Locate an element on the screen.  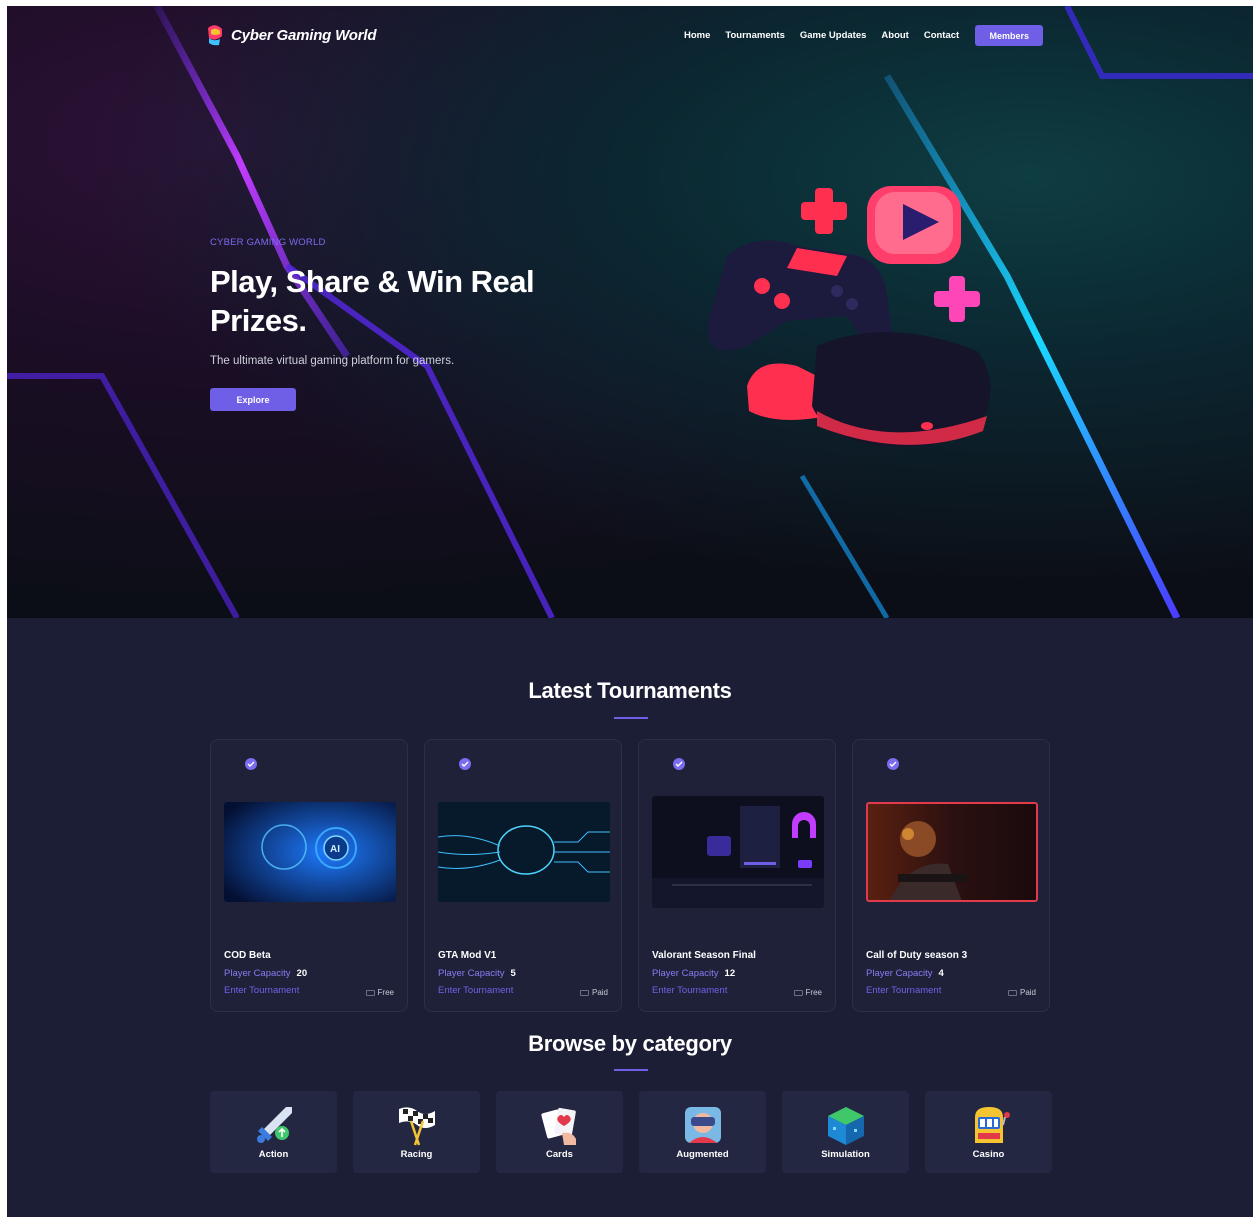
tournament-thumbnail-ai: AI is located at coordinates (310, 852).